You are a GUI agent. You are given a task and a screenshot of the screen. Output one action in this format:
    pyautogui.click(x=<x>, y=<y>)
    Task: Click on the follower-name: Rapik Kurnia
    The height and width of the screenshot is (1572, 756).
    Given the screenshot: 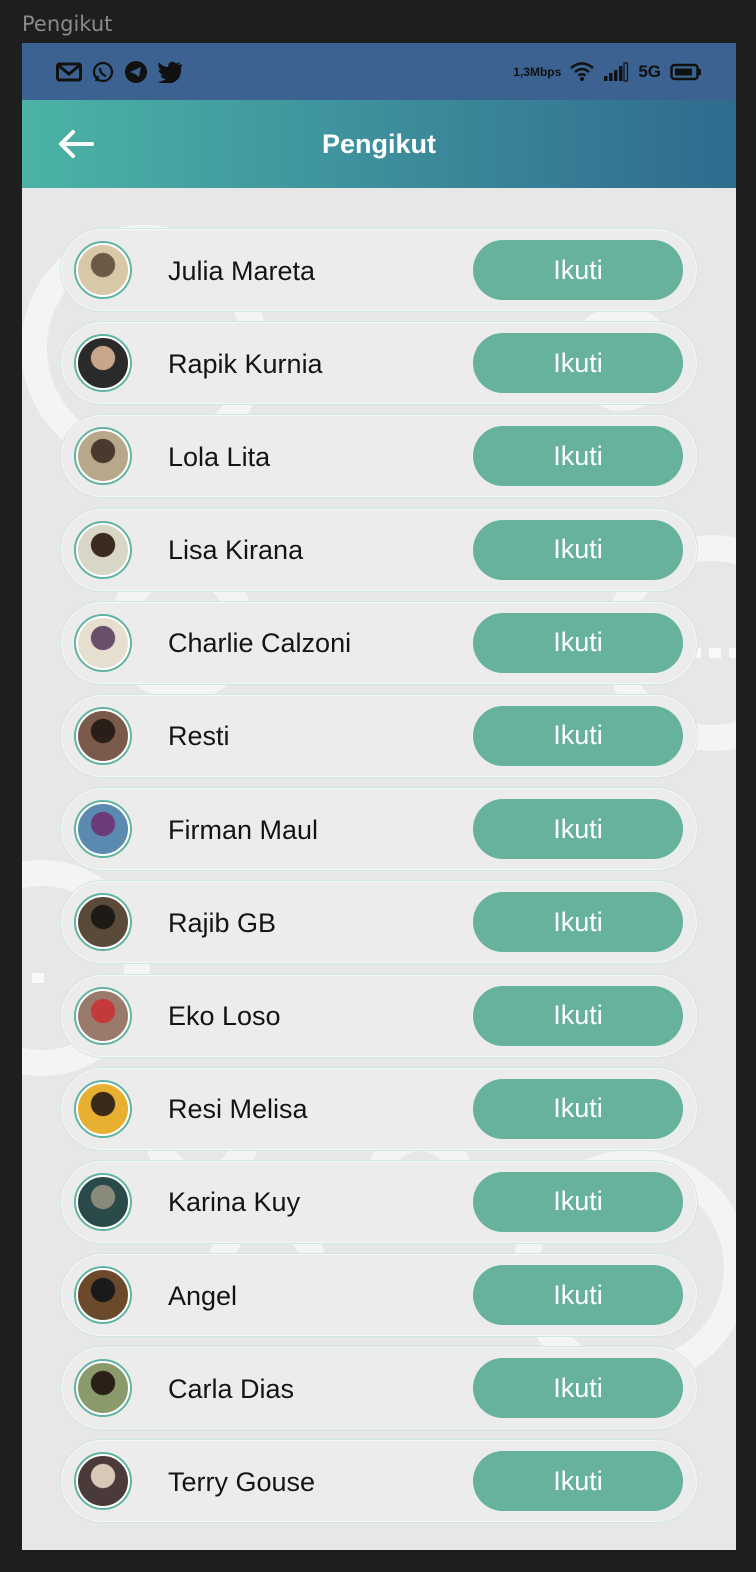 What is the action you would take?
    pyautogui.click(x=245, y=363)
    